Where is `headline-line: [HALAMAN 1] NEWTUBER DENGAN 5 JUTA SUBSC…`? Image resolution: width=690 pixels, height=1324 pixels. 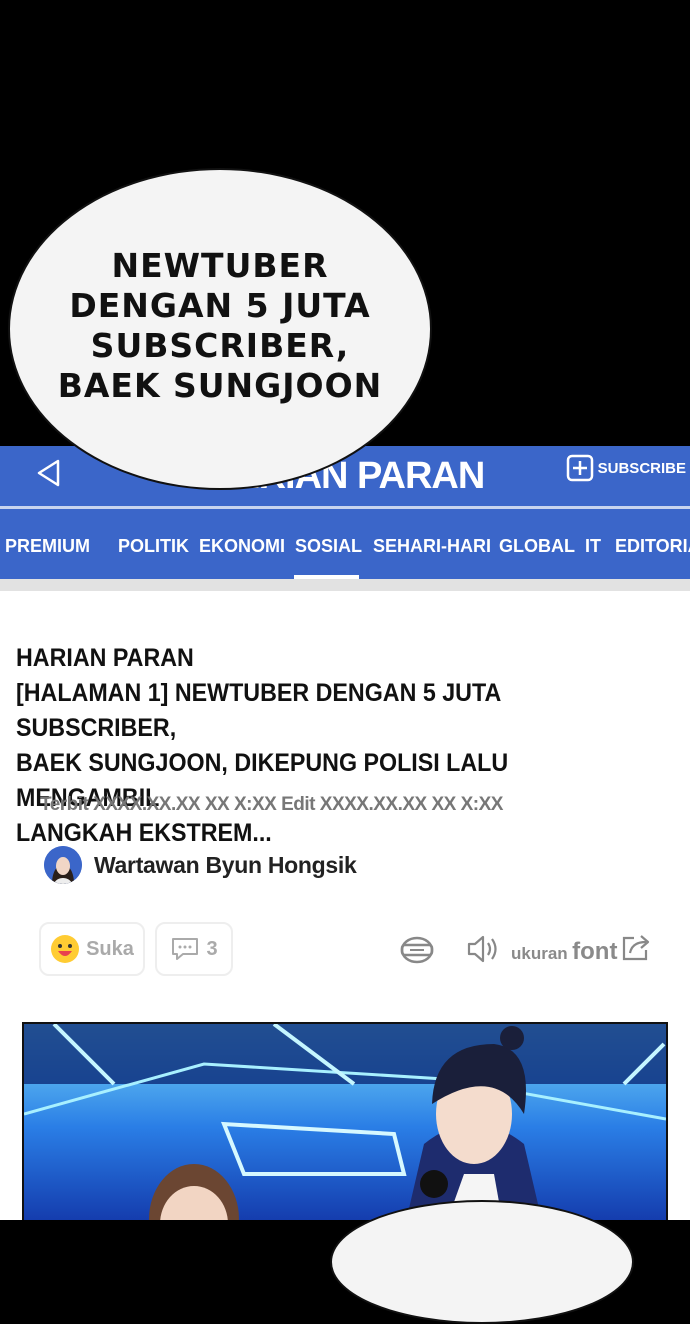 headline-line: [HALAMAN 1] NEWTUBER DENGAN 5 JUTA SUBSC… is located at coordinates (258, 710).